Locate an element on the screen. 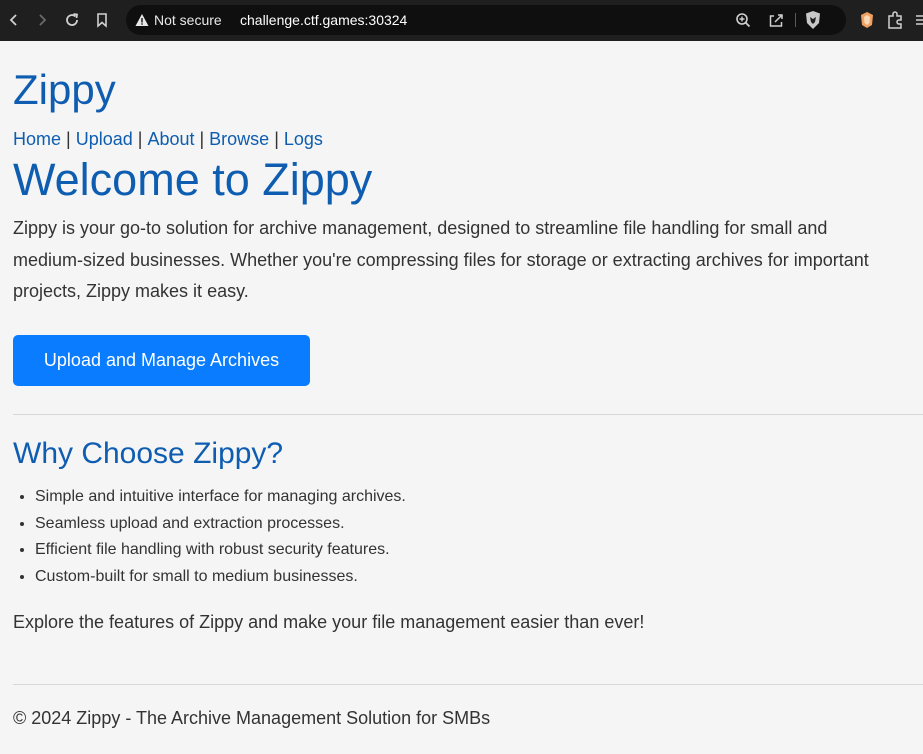  footer-divider is located at coordinates (468, 684).